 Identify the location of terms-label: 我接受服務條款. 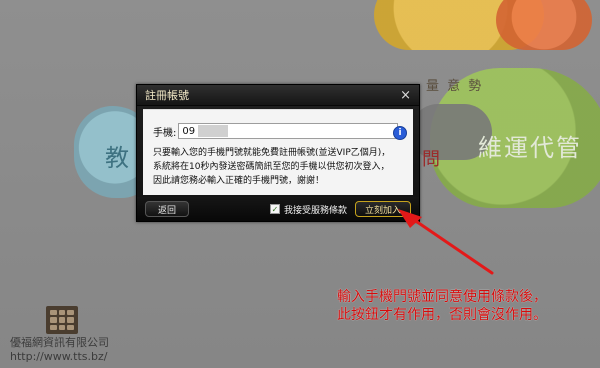
(315, 209).